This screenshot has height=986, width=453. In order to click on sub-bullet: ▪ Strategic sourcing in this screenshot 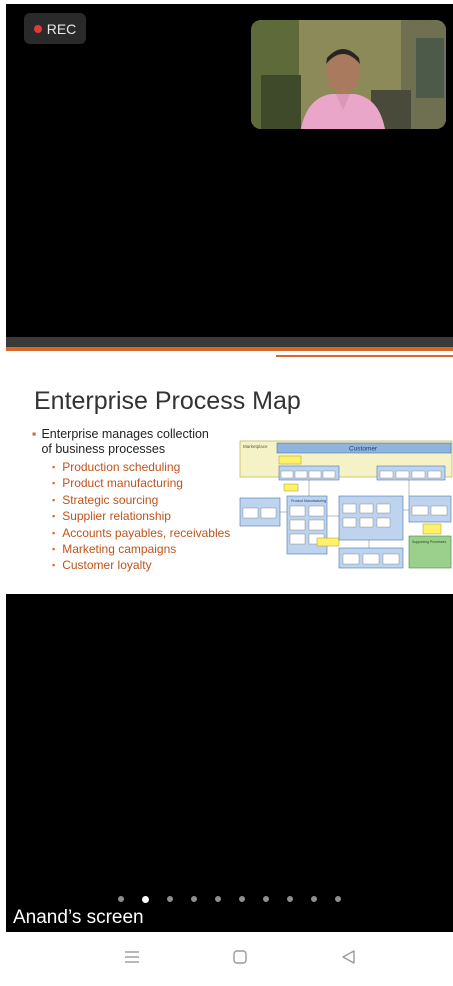, I will do `click(105, 499)`.